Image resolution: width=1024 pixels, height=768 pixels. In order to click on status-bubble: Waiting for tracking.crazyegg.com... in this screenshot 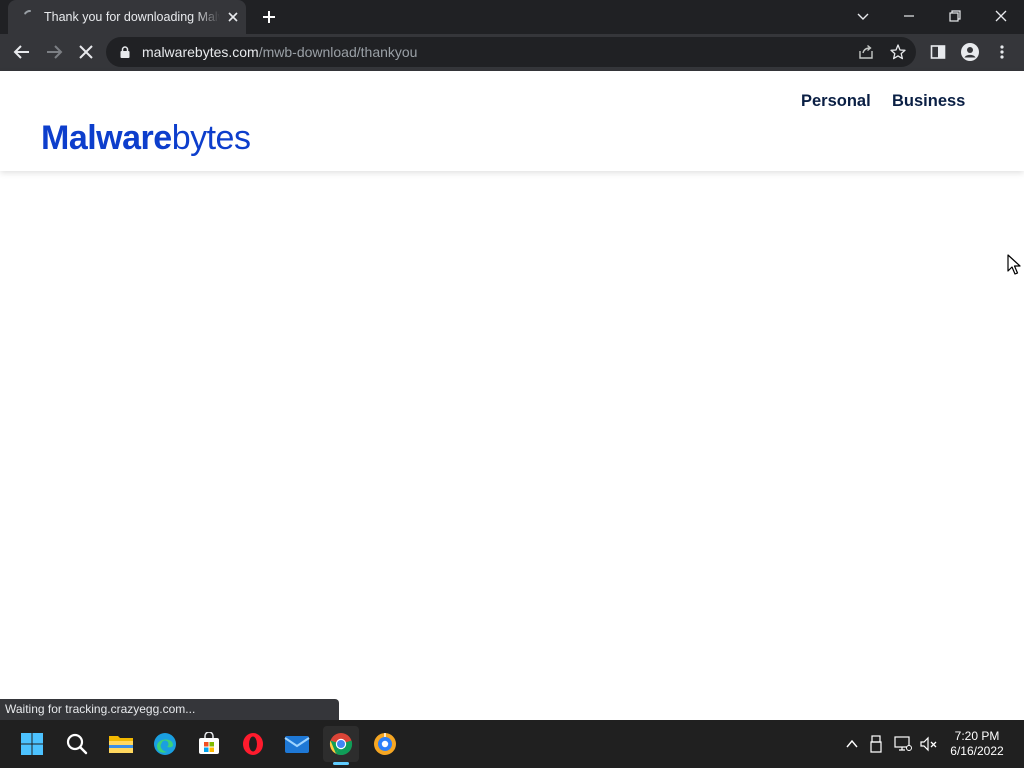, I will do `click(169, 709)`.